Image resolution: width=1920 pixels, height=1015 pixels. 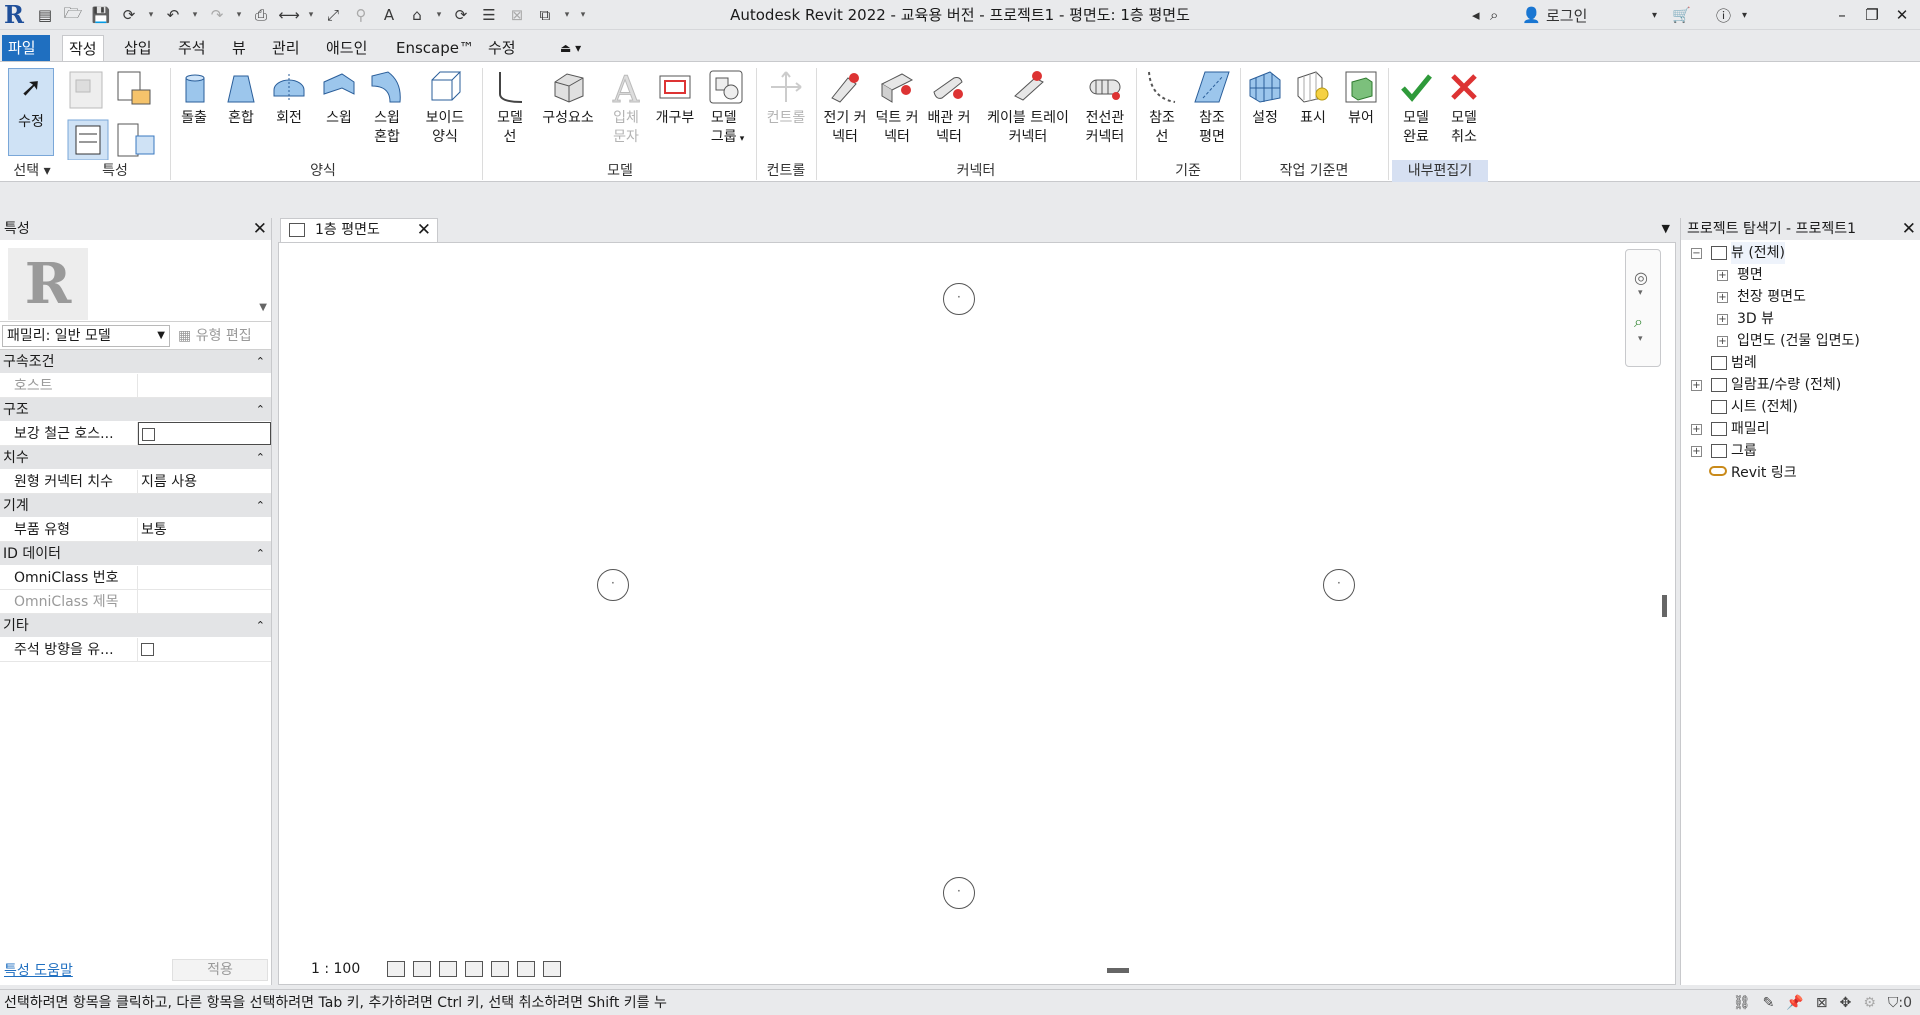 What do you see at coordinates (435, 48) in the screenshot?
I see `tab-enscape: Enscape™` at bounding box center [435, 48].